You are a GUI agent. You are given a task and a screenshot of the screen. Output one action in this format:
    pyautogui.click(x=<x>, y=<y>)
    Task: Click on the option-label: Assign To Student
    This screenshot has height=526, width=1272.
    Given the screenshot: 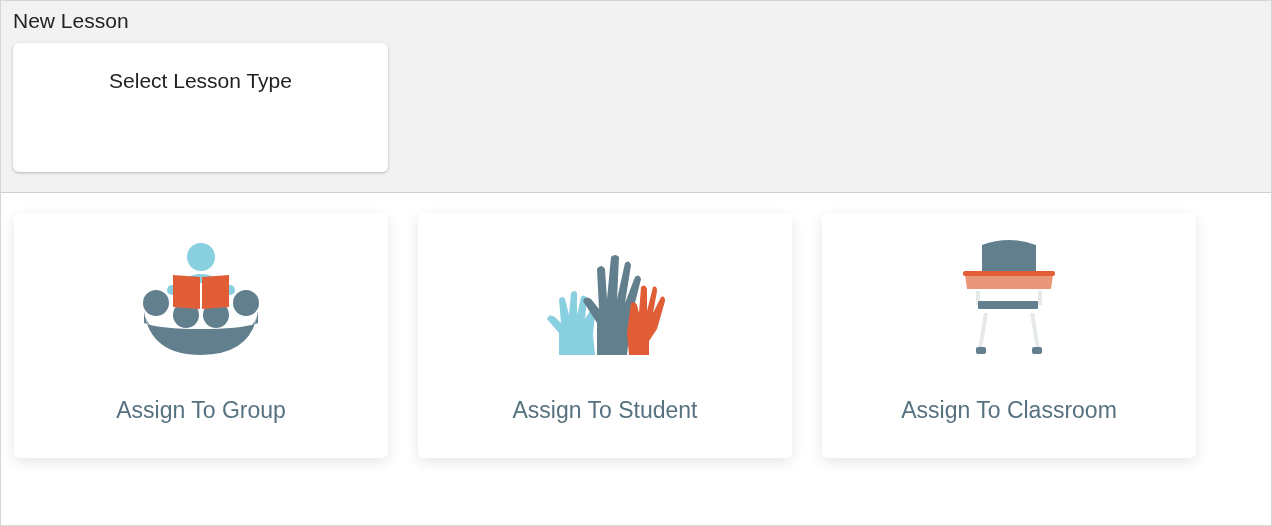 What is the action you would take?
    pyautogui.click(x=605, y=410)
    